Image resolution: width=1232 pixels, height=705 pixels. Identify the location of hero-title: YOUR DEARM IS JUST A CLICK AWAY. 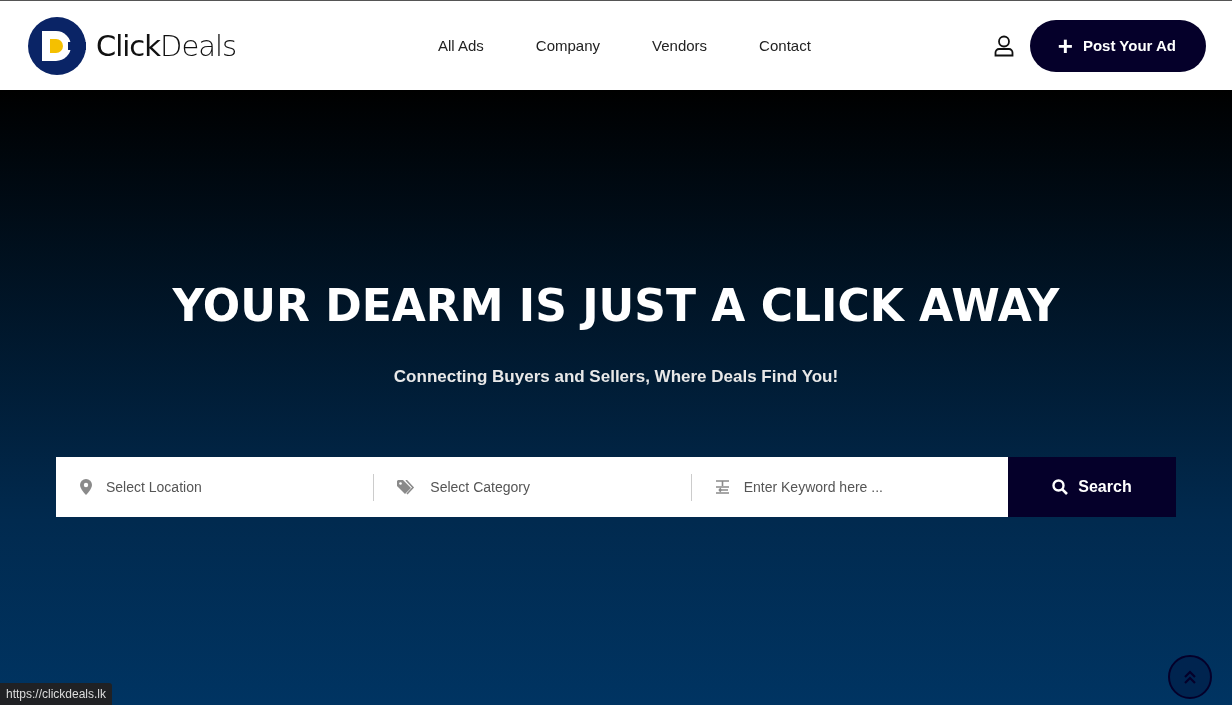
(616, 305).